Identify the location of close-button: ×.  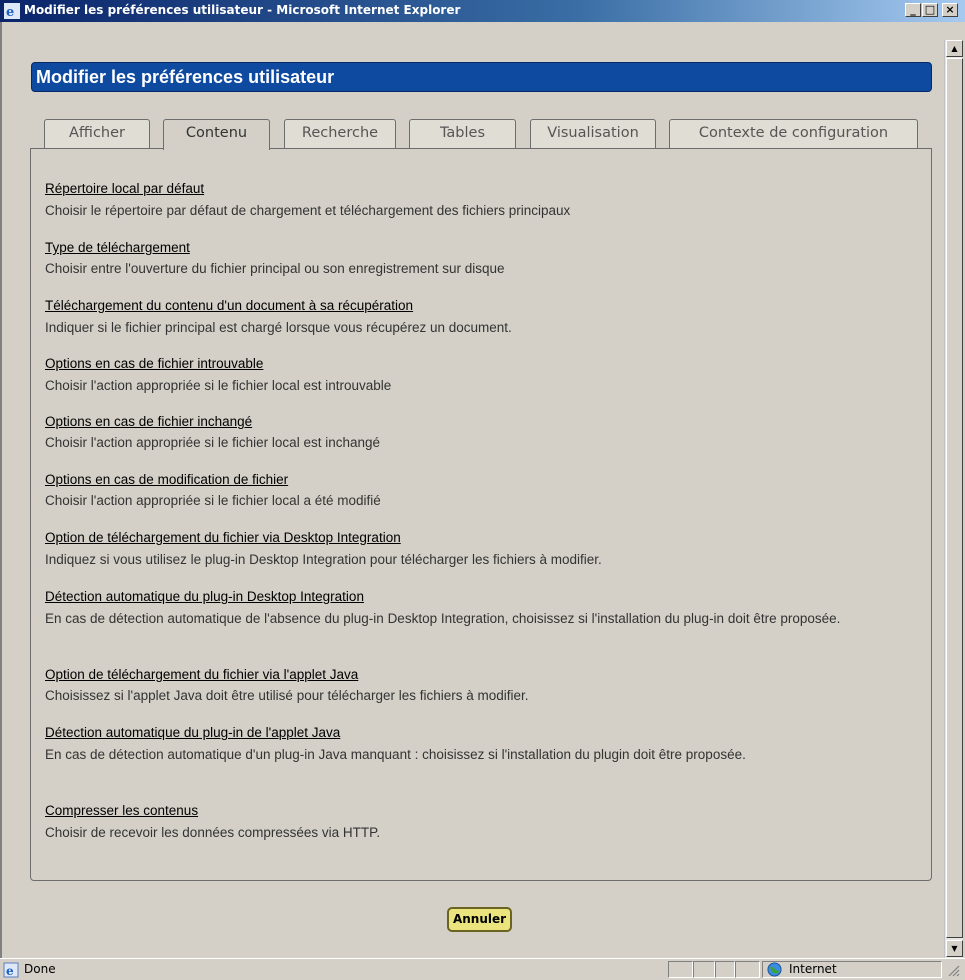
(950, 10).